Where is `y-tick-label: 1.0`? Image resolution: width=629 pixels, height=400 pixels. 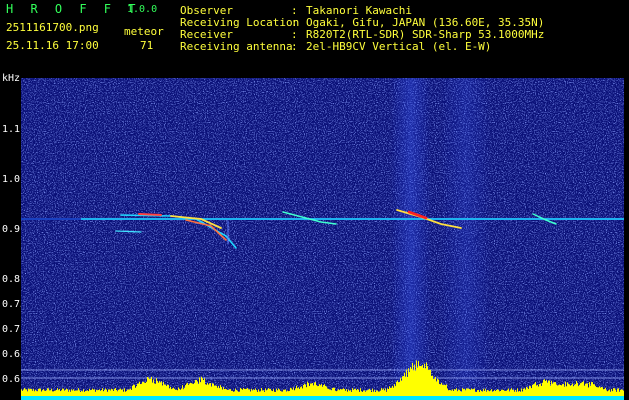
y-tick-label: 1.0 is located at coordinates (11, 179).